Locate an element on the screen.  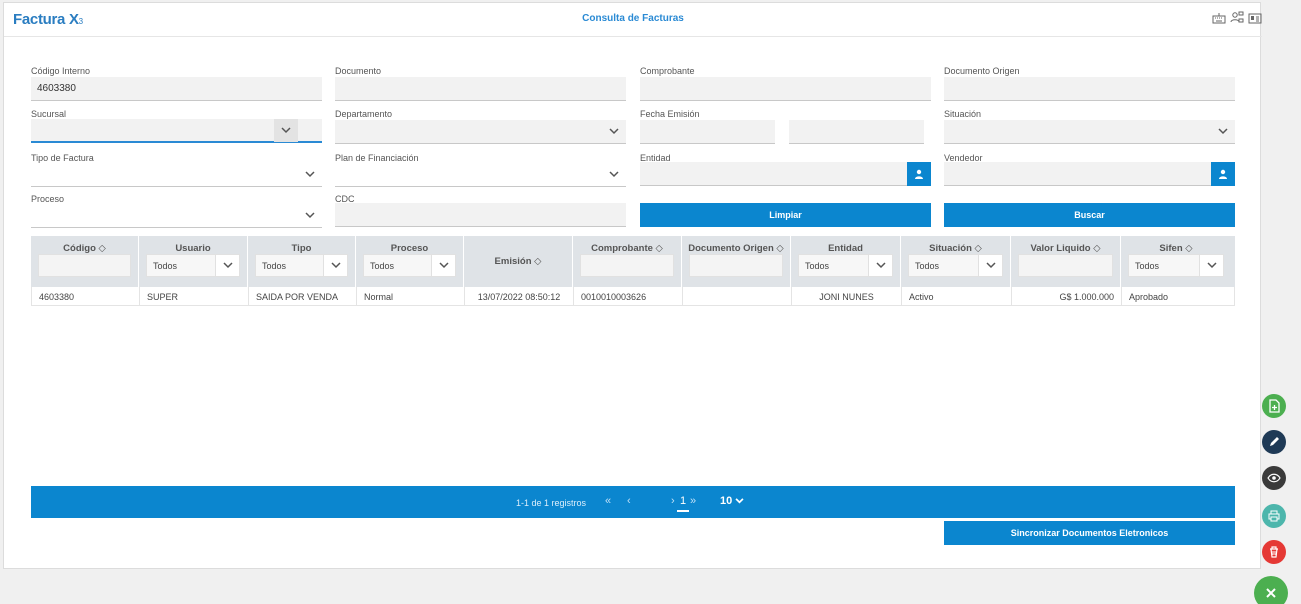
close-icon is located at coordinates (1271, 590).